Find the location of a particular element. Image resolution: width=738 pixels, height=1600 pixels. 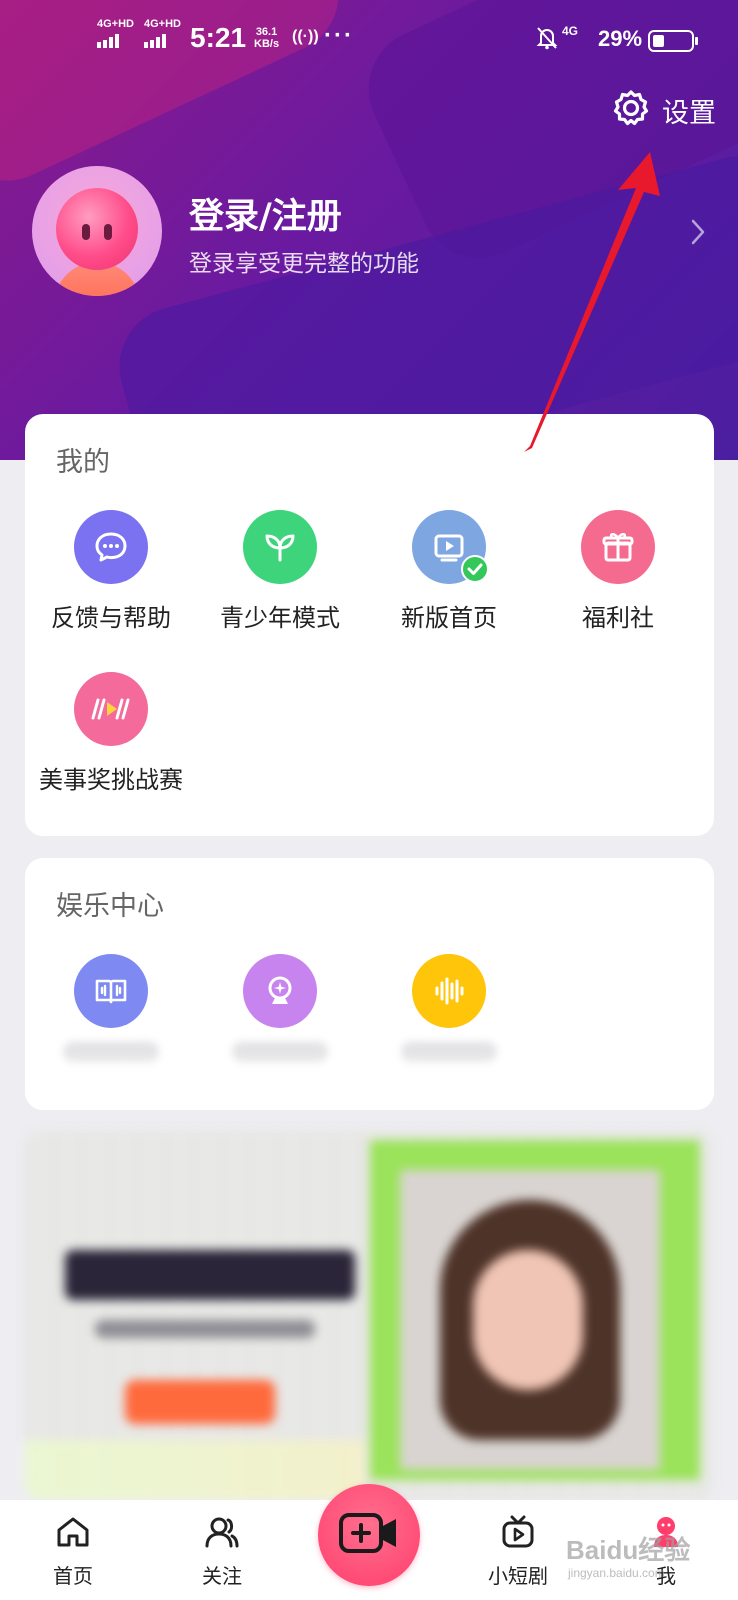

feedback-help-label: 反馈与帮助 is located at coordinates (111, 618).